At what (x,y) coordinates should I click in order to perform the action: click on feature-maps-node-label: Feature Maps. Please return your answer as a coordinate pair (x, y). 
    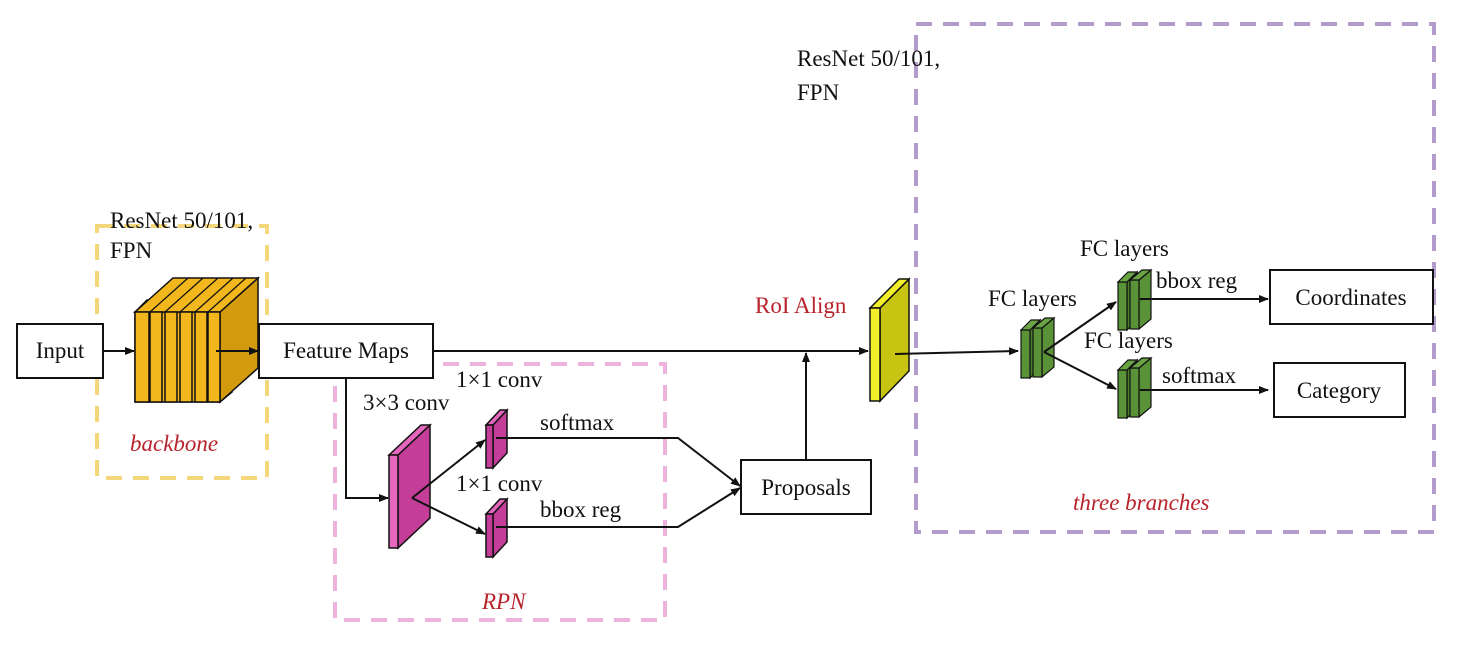
    Looking at the image, I should click on (346, 350).